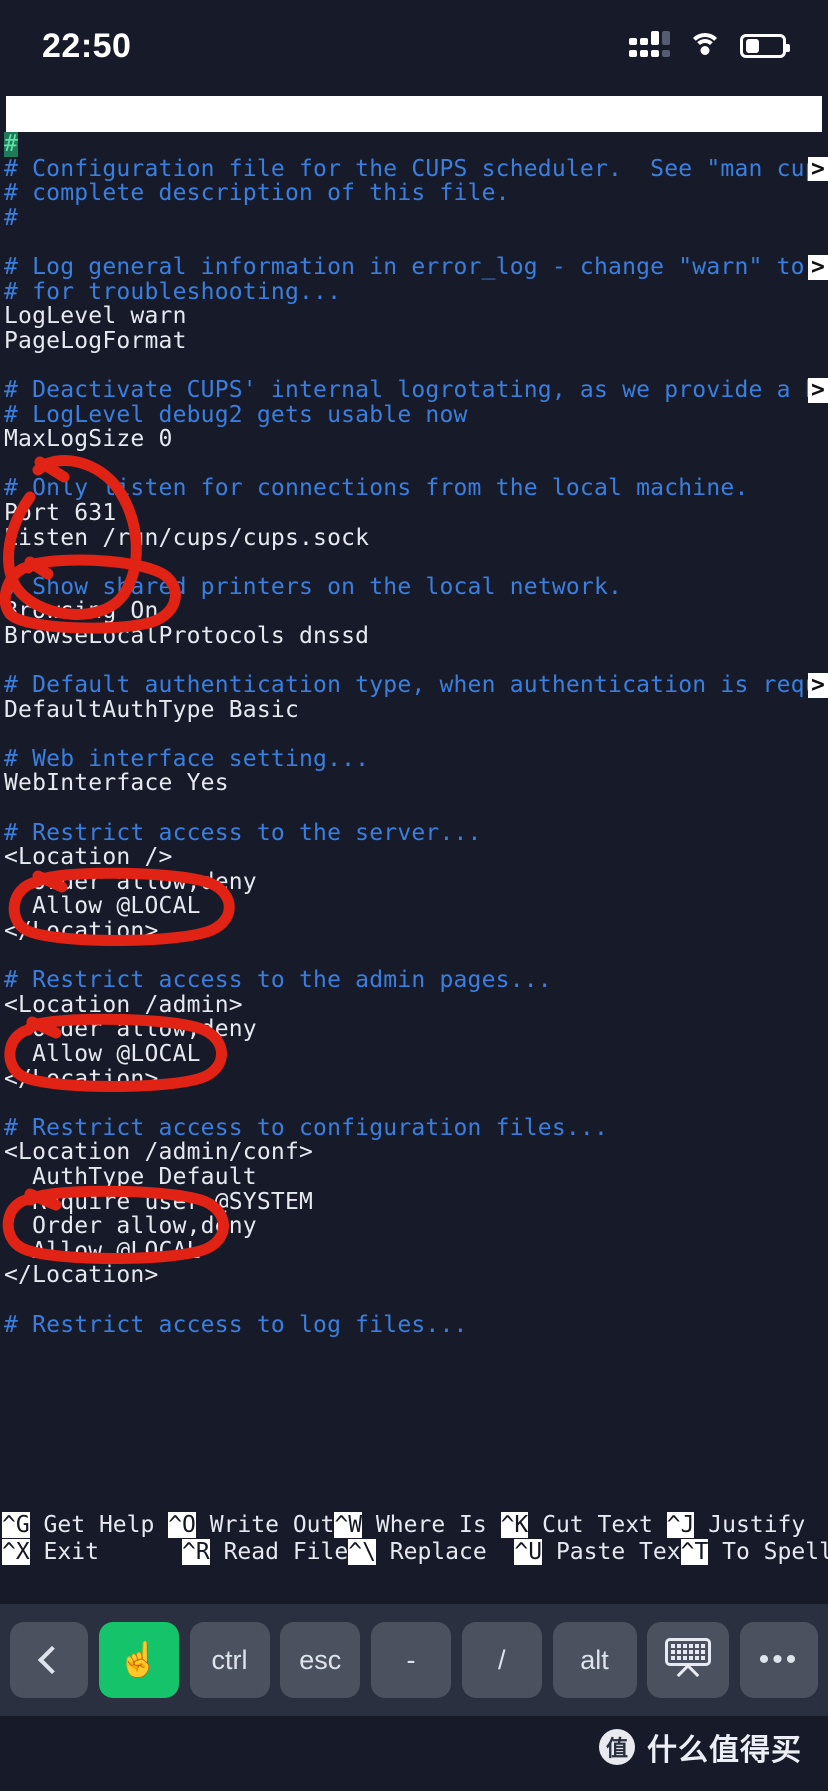 This screenshot has height=1791, width=828. I want to click on nano-line-8: PageLogFormat, so click(95, 340).